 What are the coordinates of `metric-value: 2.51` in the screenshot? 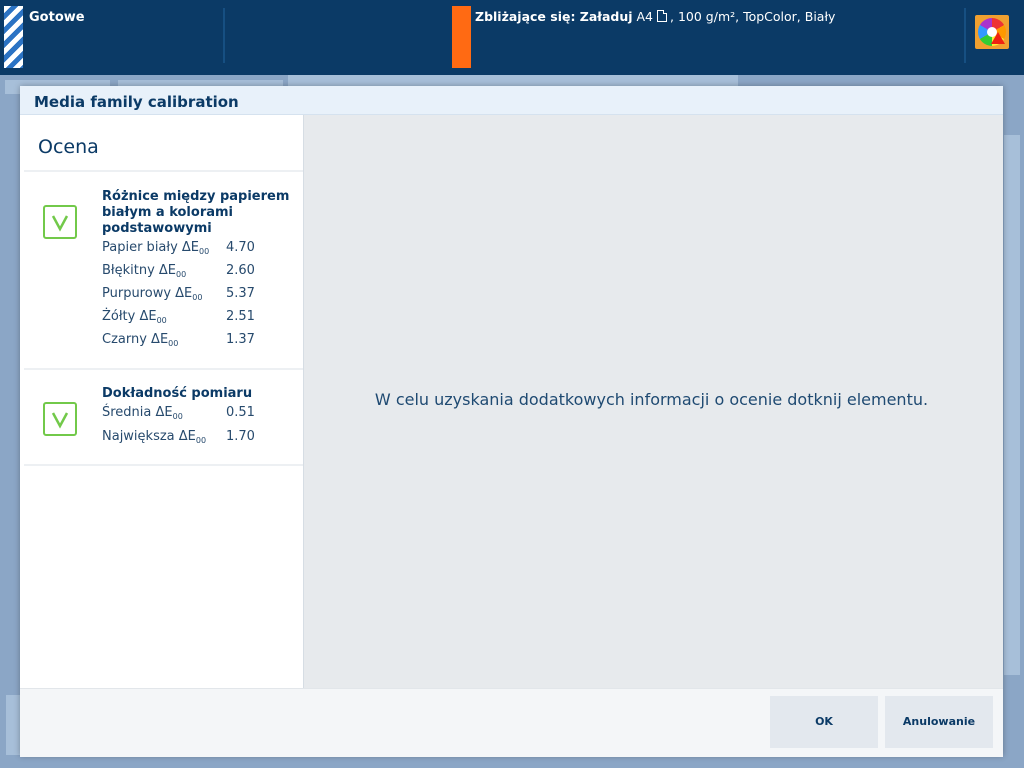 It's located at (240, 316).